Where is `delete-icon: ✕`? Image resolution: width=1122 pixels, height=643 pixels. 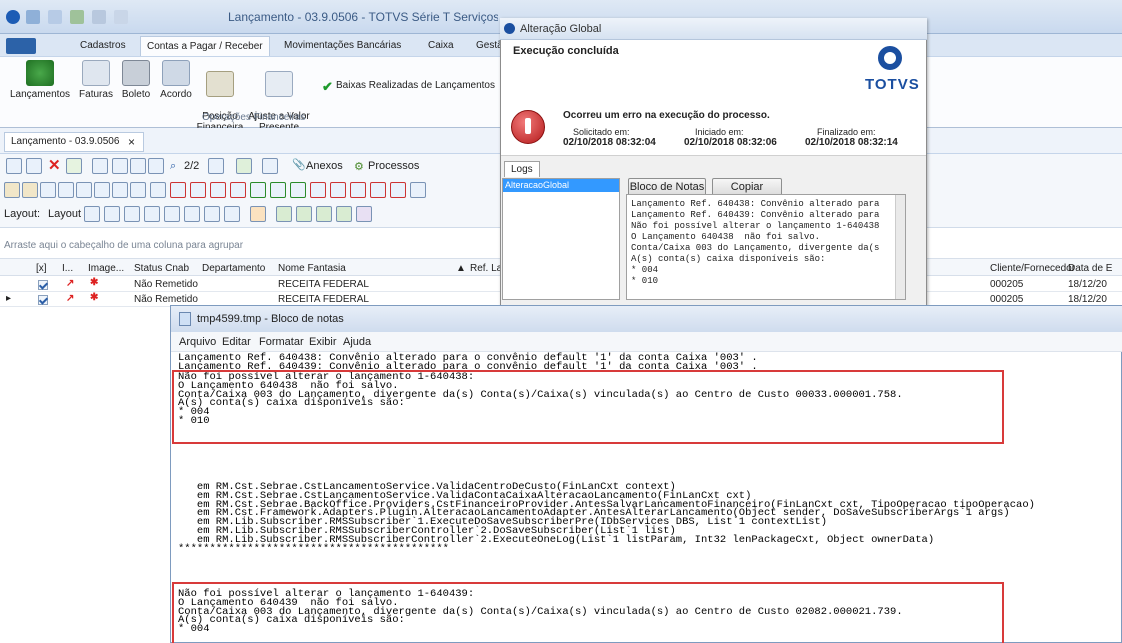 delete-icon: ✕ is located at coordinates (54, 165).